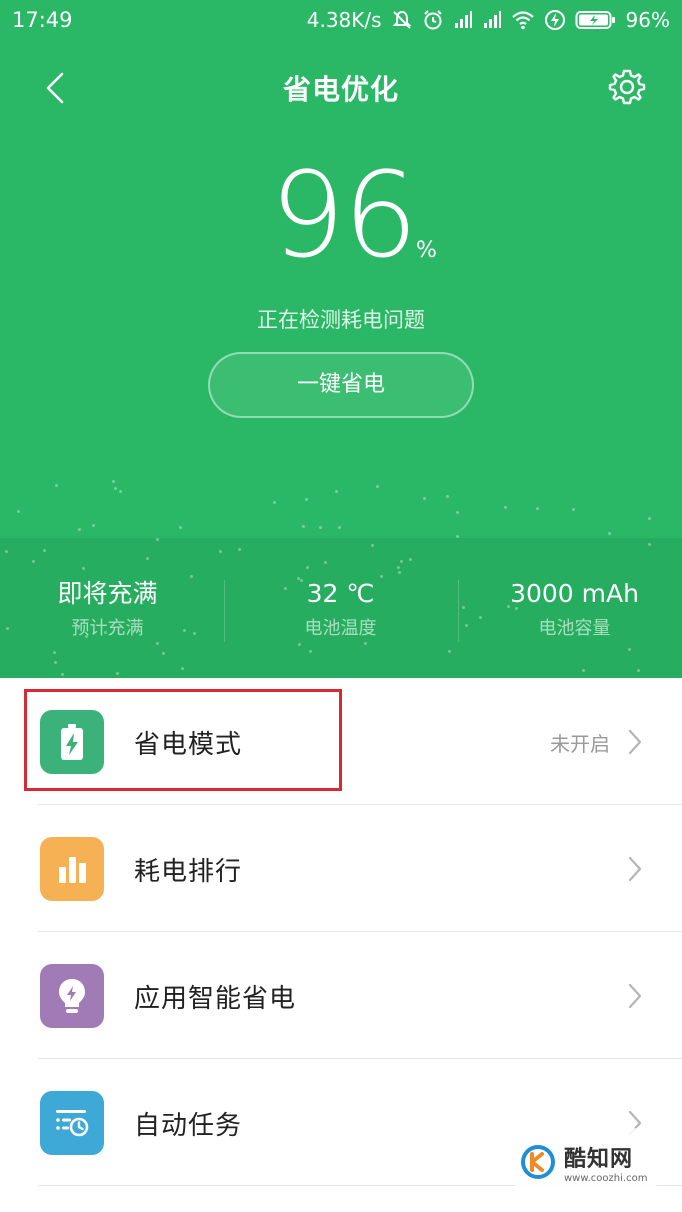  What do you see at coordinates (574, 628) in the screenshot?
I see `stat-label: 电池容量` at bounding box center [574, 628].